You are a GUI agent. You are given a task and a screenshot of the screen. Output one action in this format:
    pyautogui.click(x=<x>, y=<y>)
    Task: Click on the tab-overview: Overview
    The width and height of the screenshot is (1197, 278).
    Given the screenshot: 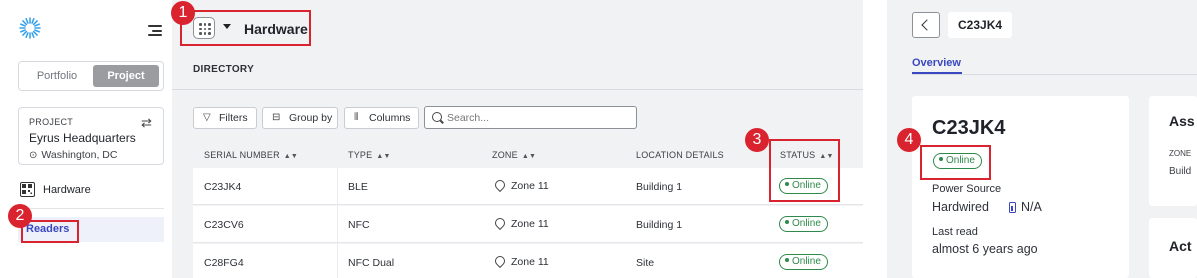 What is the action you would take?
    pyautogui.click(x=936, y=63)
    